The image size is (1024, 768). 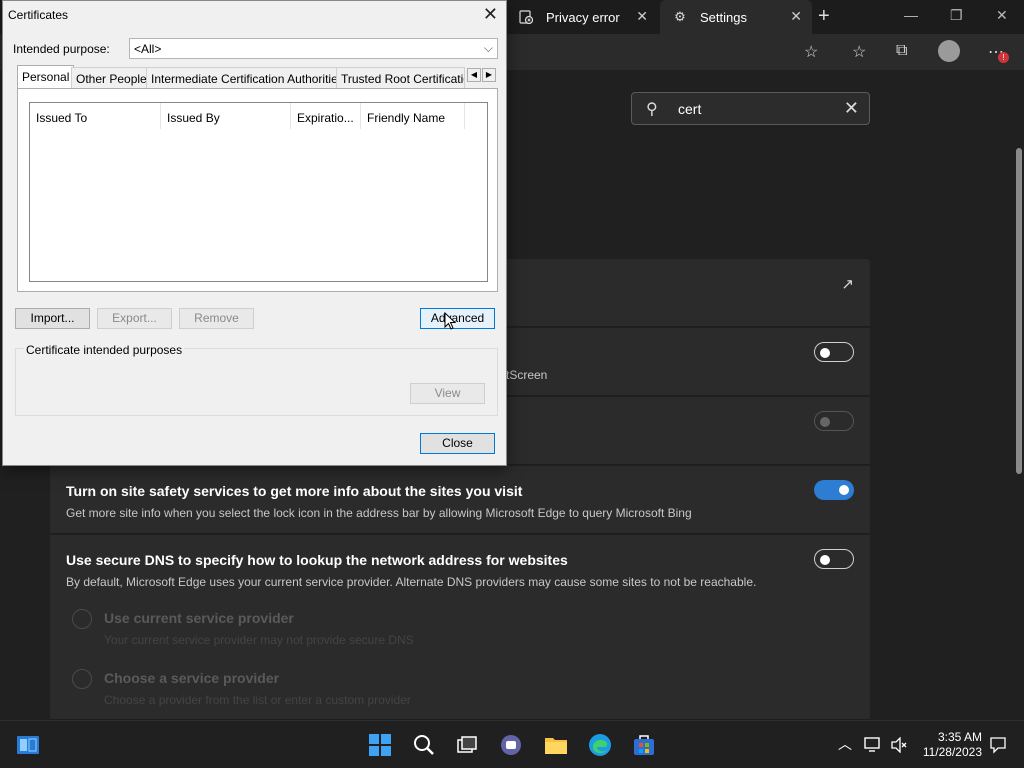 I want to click on task-view-icon, so click(x=467, y=745).